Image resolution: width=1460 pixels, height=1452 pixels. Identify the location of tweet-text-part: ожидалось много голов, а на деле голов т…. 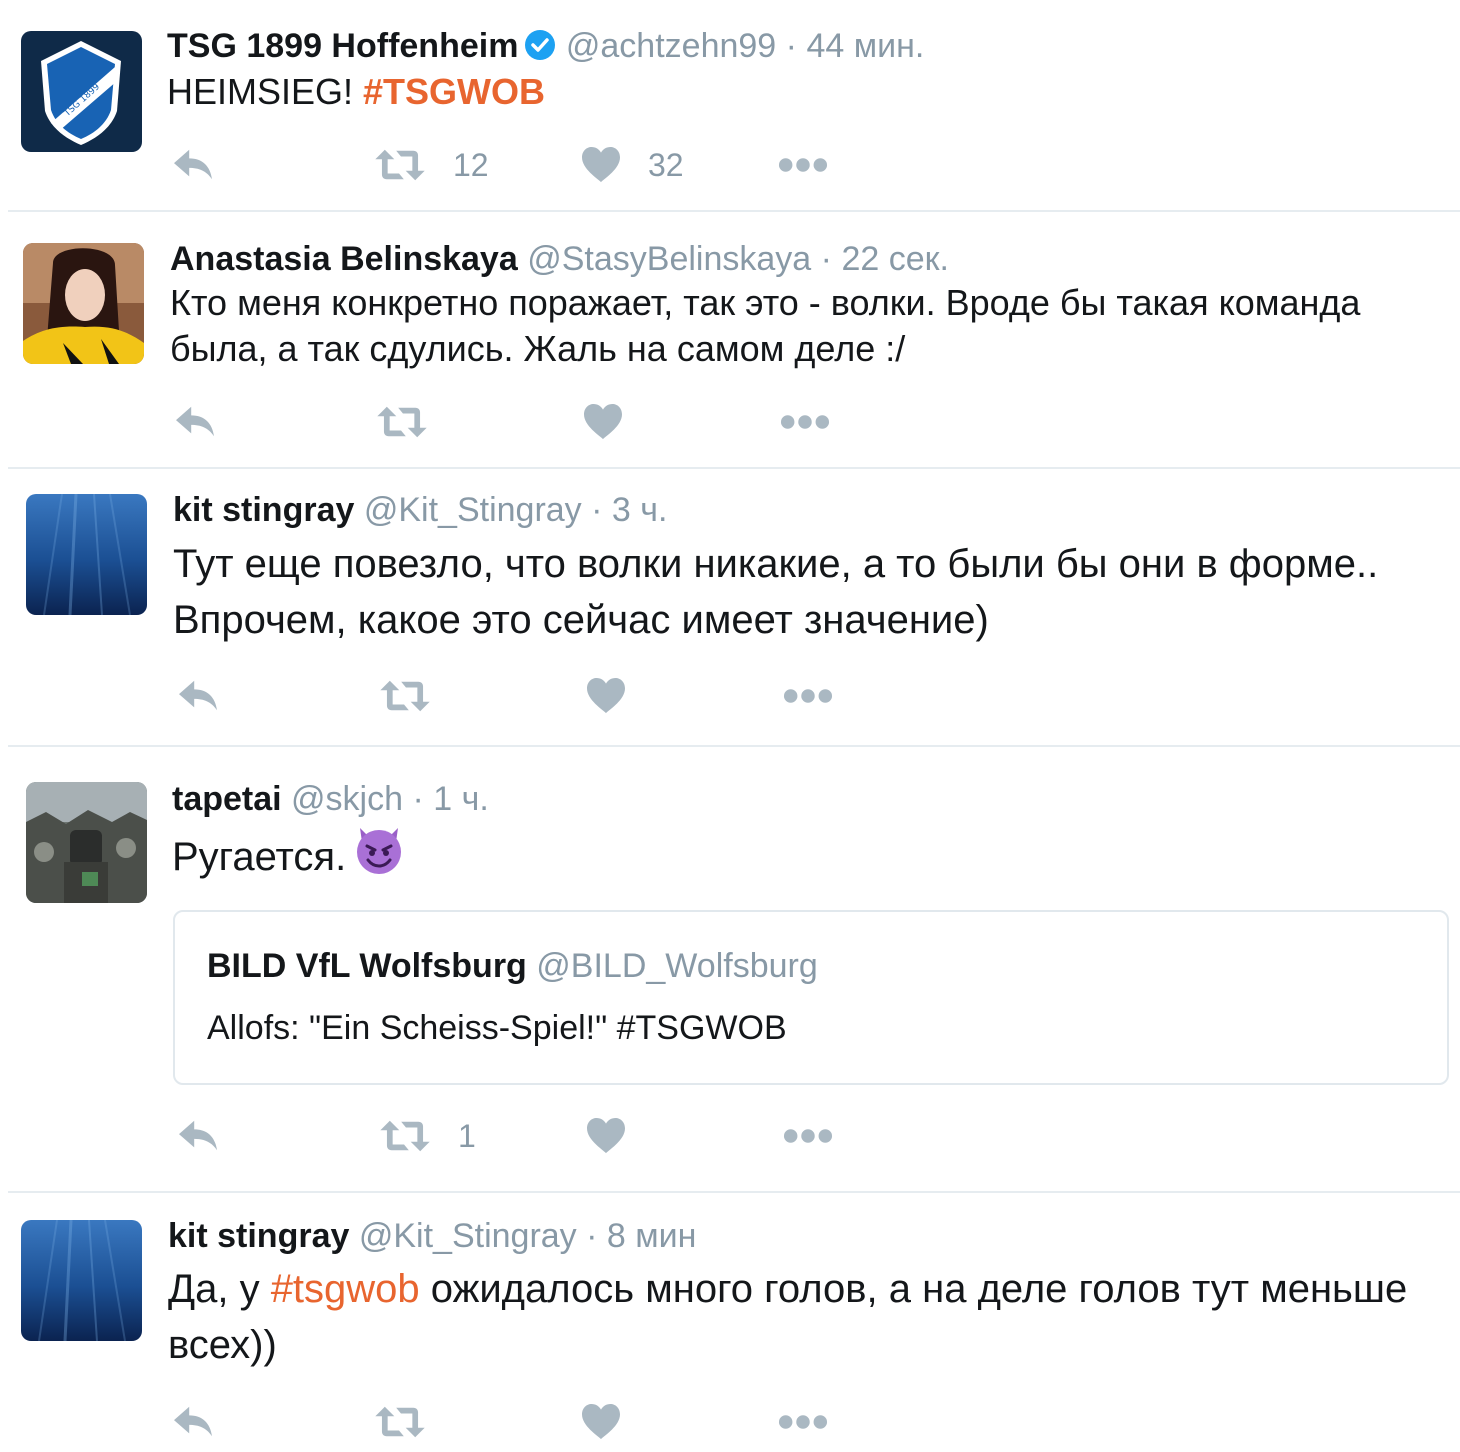
(913, 1289).